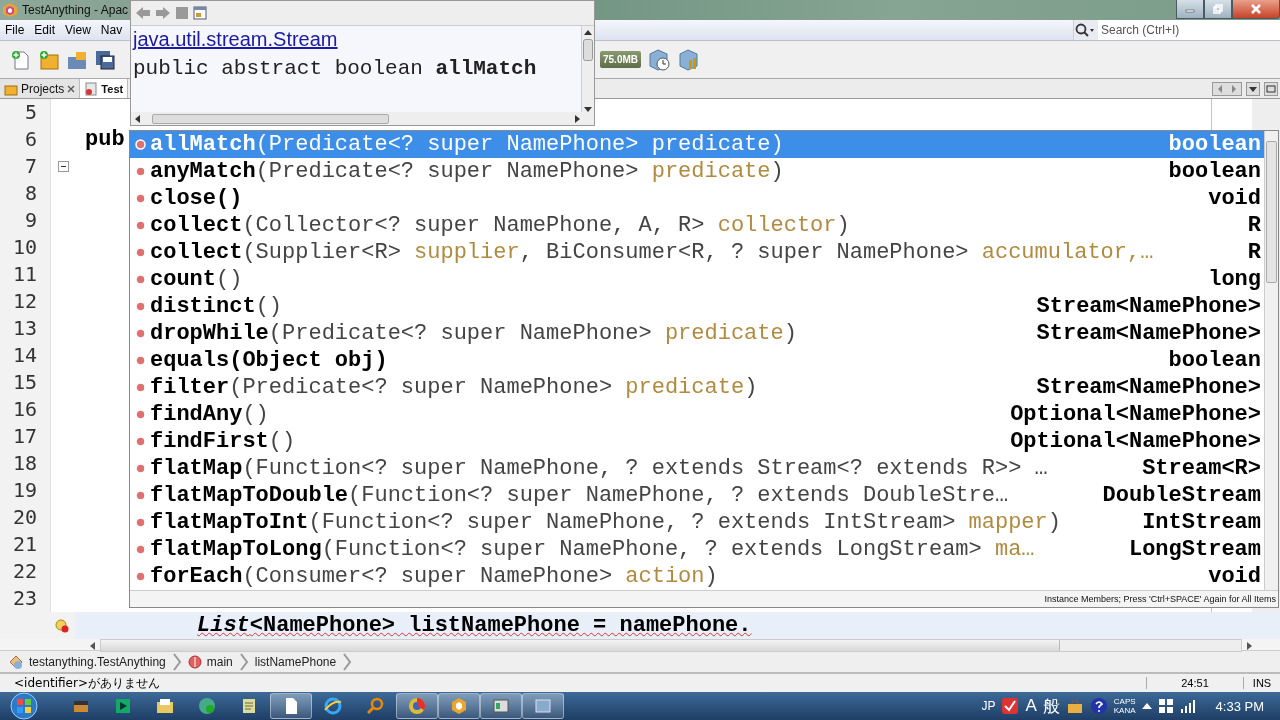 This screenshot has height=720, width=1280. Describe the element at coordinates (1098, 706) in the screenshot. I see `help-icon` at that location.